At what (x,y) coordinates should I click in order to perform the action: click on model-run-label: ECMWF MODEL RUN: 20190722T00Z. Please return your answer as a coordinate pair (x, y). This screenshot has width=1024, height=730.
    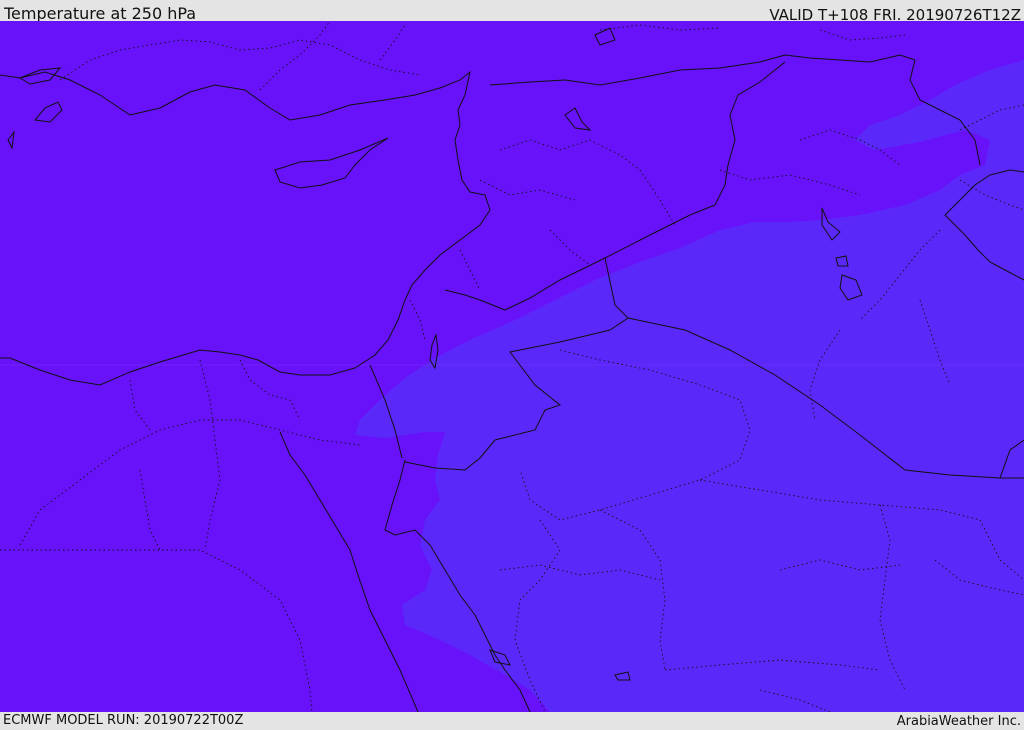
    Looking at the image, I should click on (123, 720).